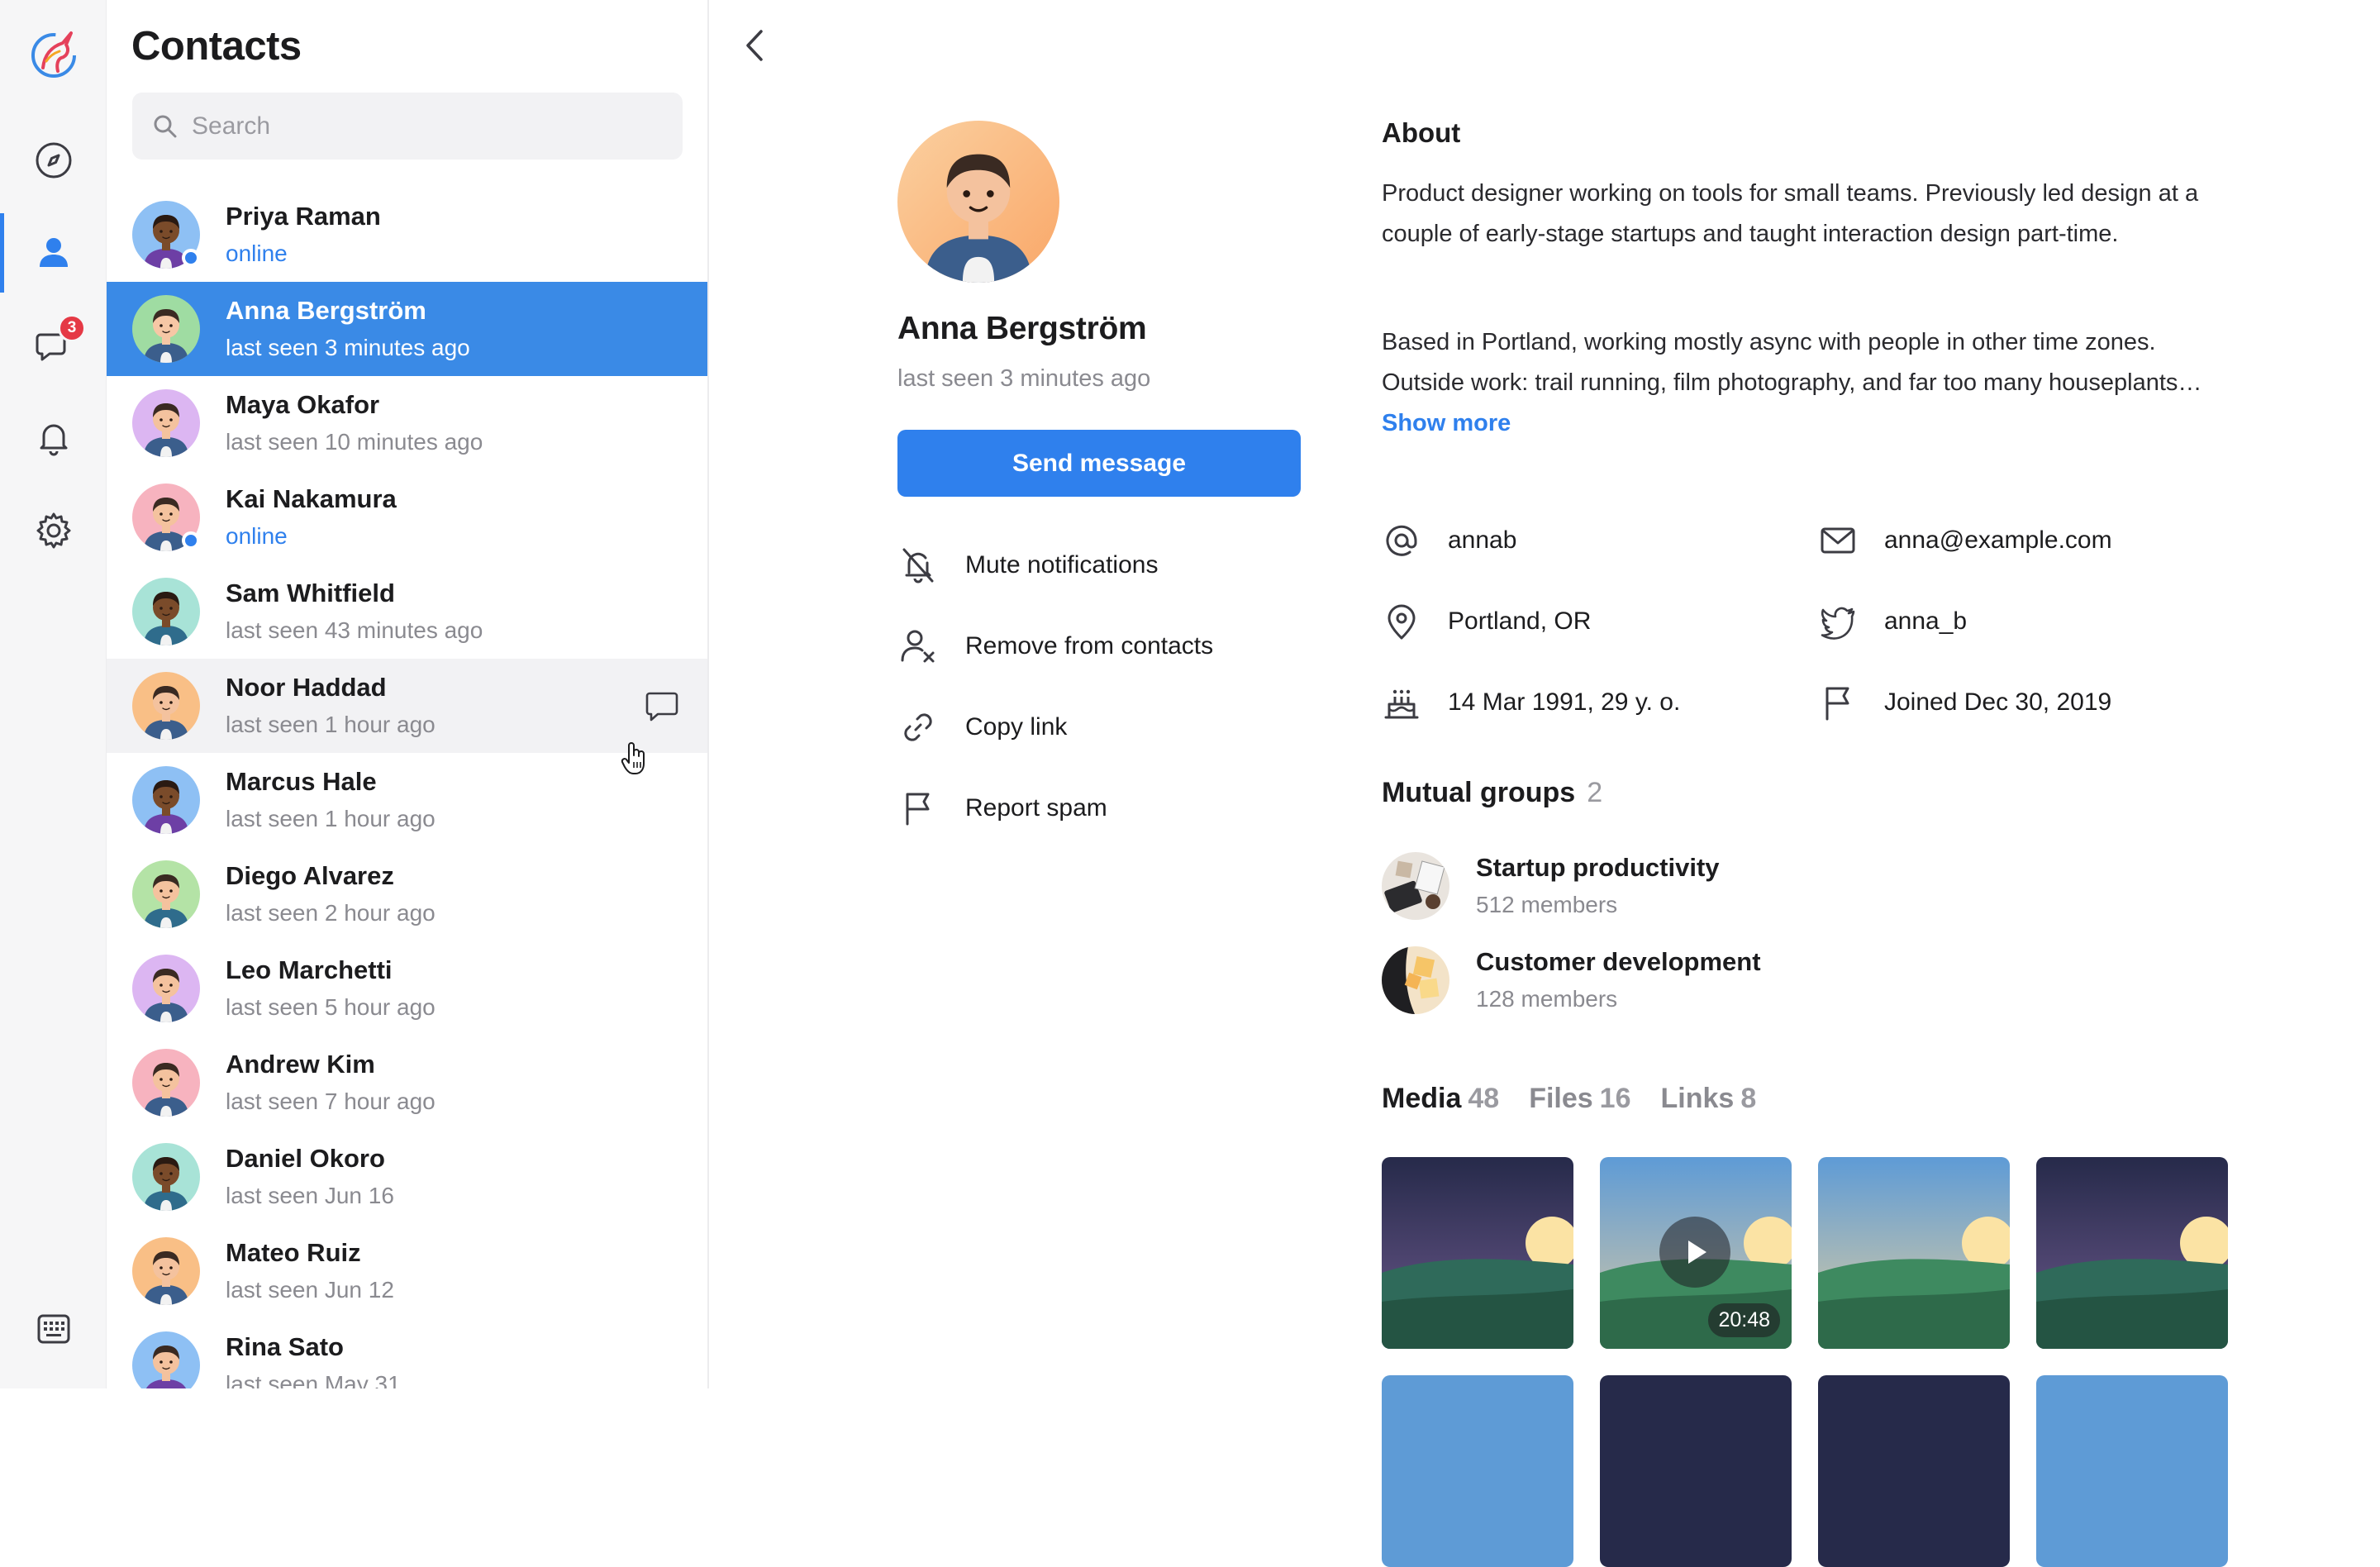 This screenshot has height=1567, width=2380. Describe the element at coordinates (1547, 904) in the screenshot. I see `group-members: 512 members` at that location.